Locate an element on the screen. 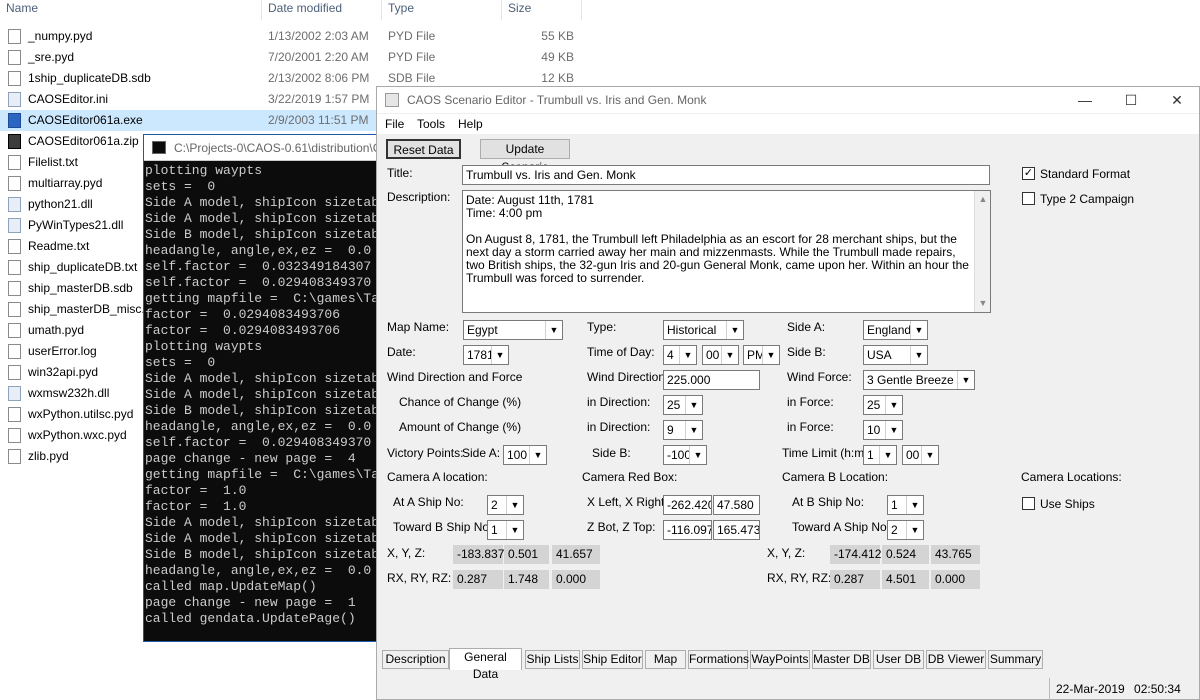 The image size is (1200, 700). file-row: _numpy.pyd 1/13/2002 2:03 AM PYD File 55 KB is located at coordinates (291, 36).